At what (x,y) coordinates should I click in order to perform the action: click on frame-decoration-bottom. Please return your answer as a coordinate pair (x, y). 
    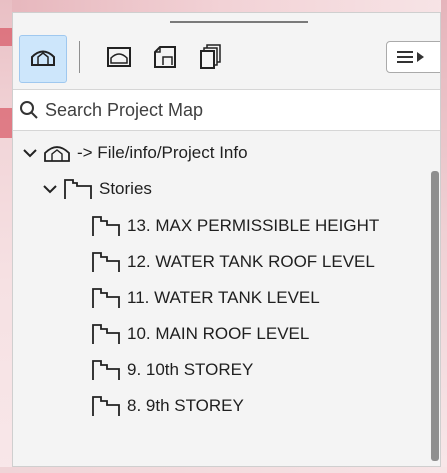
    Looking at the image, I should click on (223, 470).